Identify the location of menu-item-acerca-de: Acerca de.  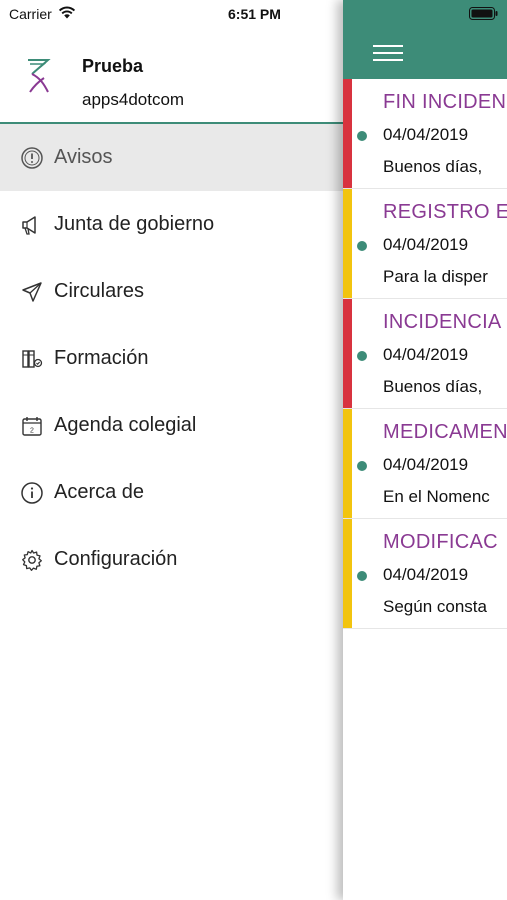
(171, 492).